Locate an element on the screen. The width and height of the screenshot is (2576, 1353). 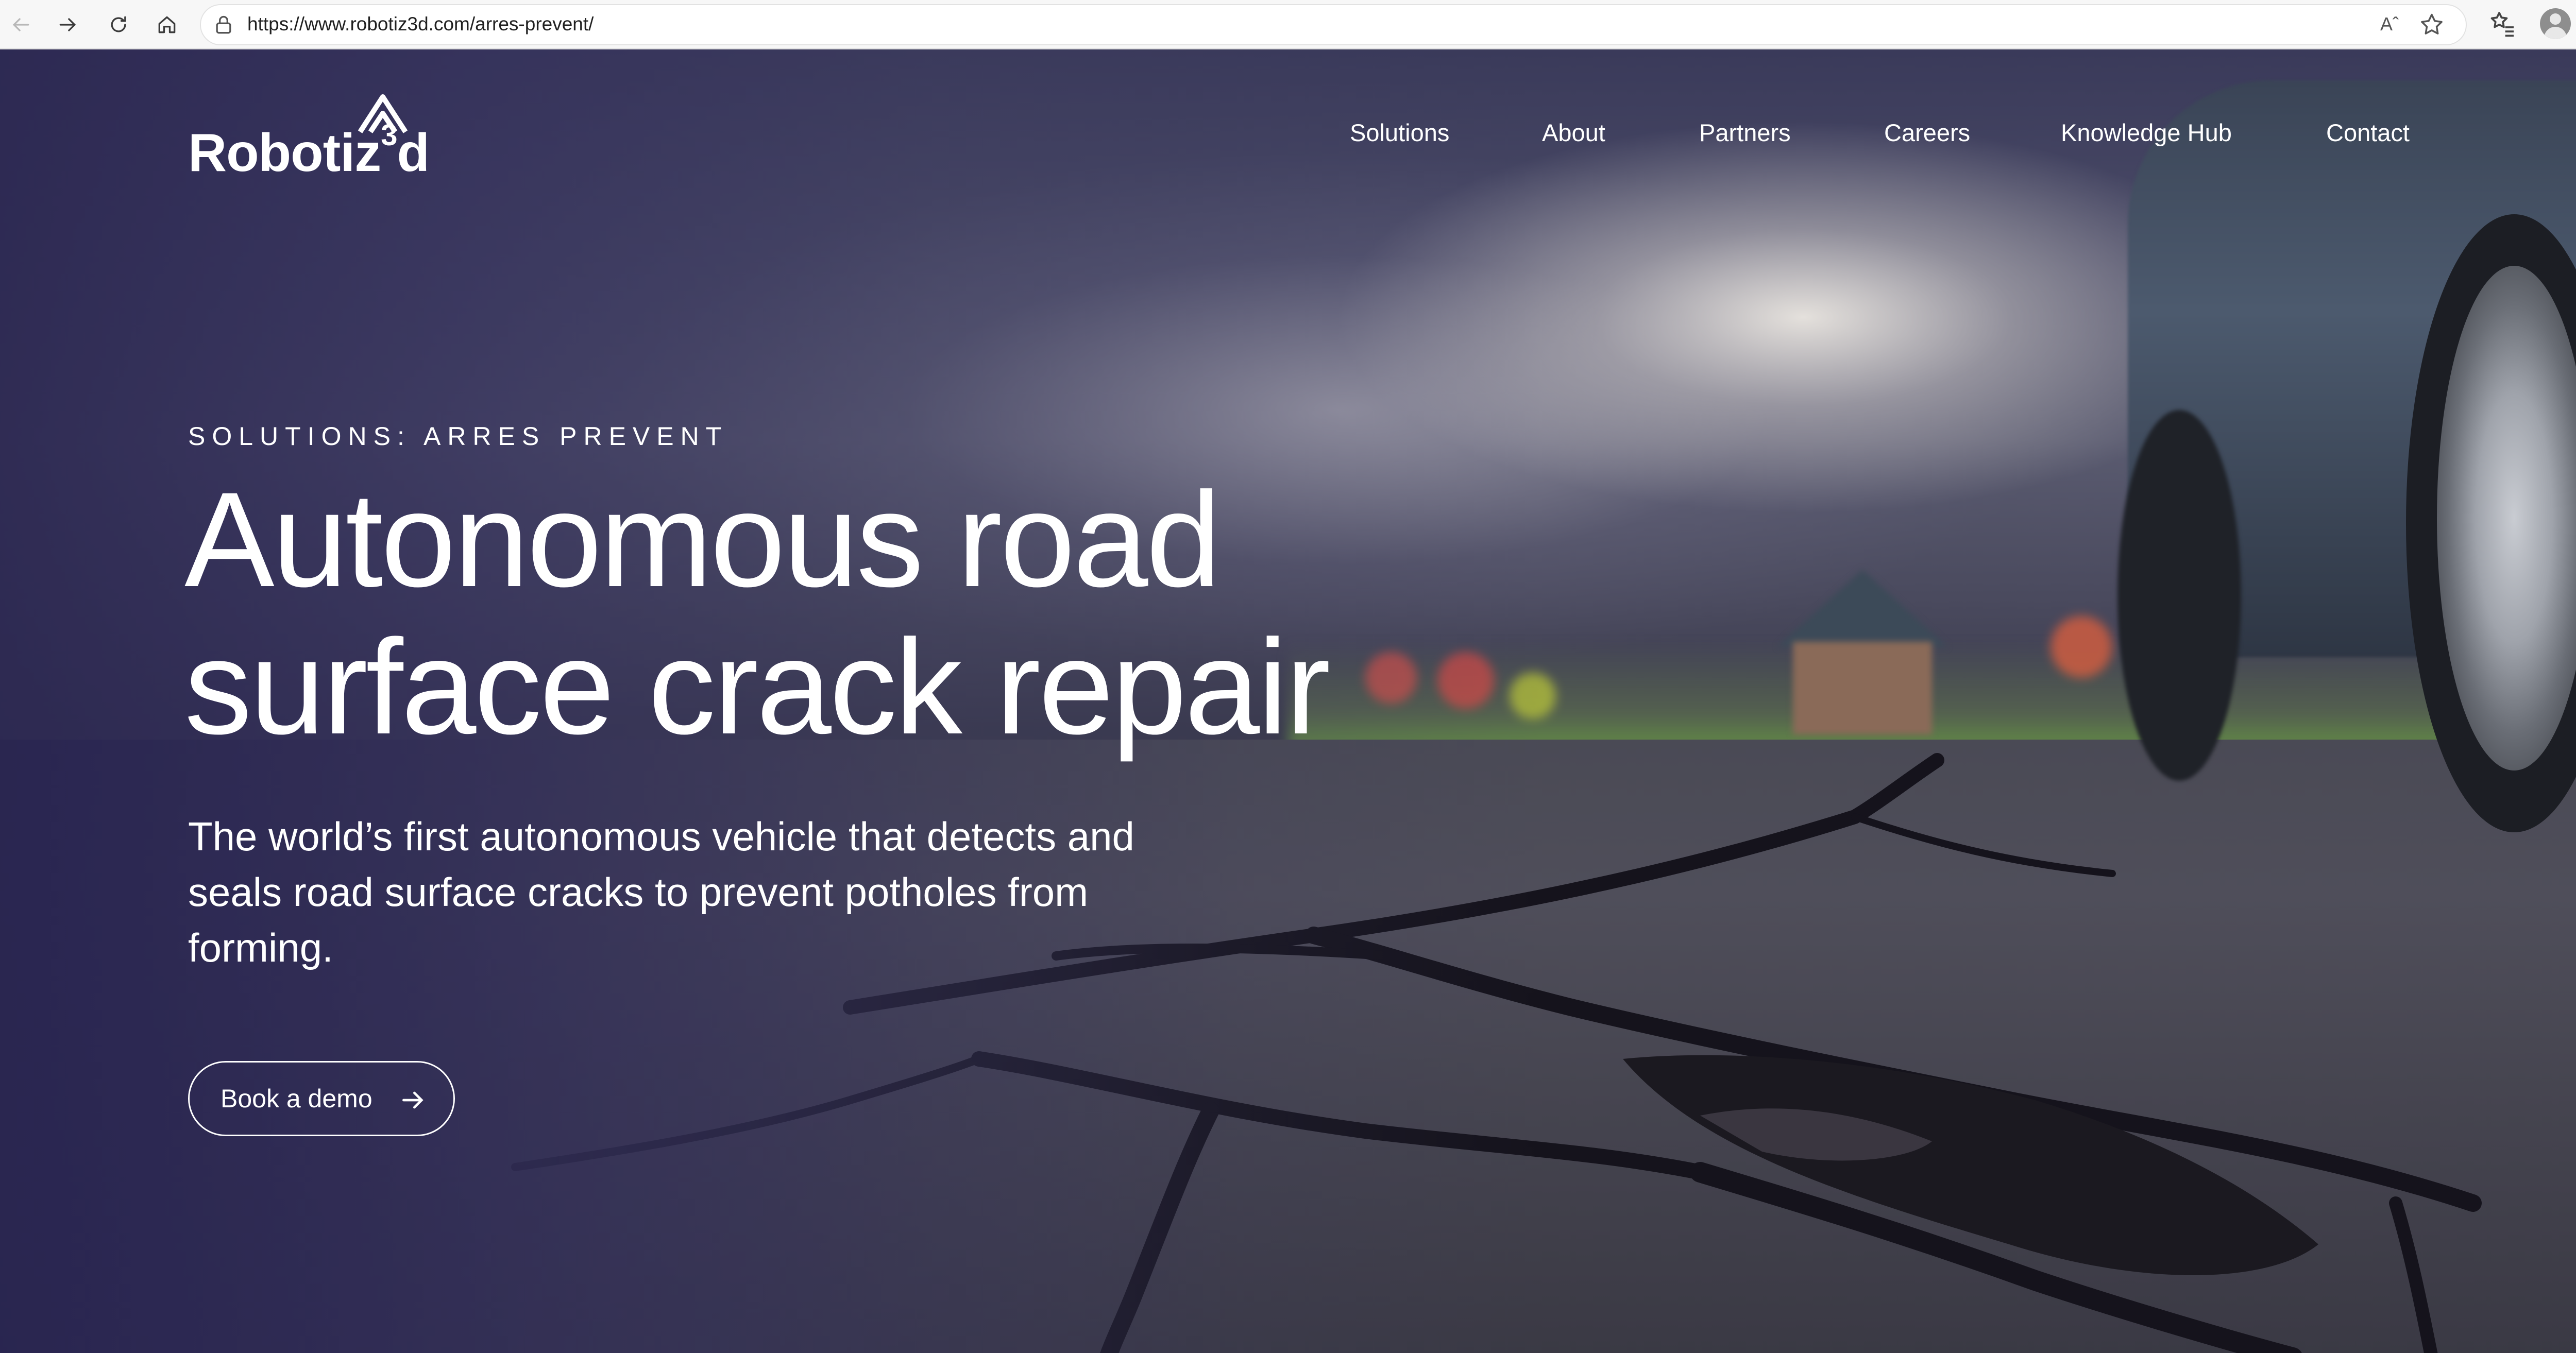
book-demo-label: Book a demo is located at coordinates (296, 1098).